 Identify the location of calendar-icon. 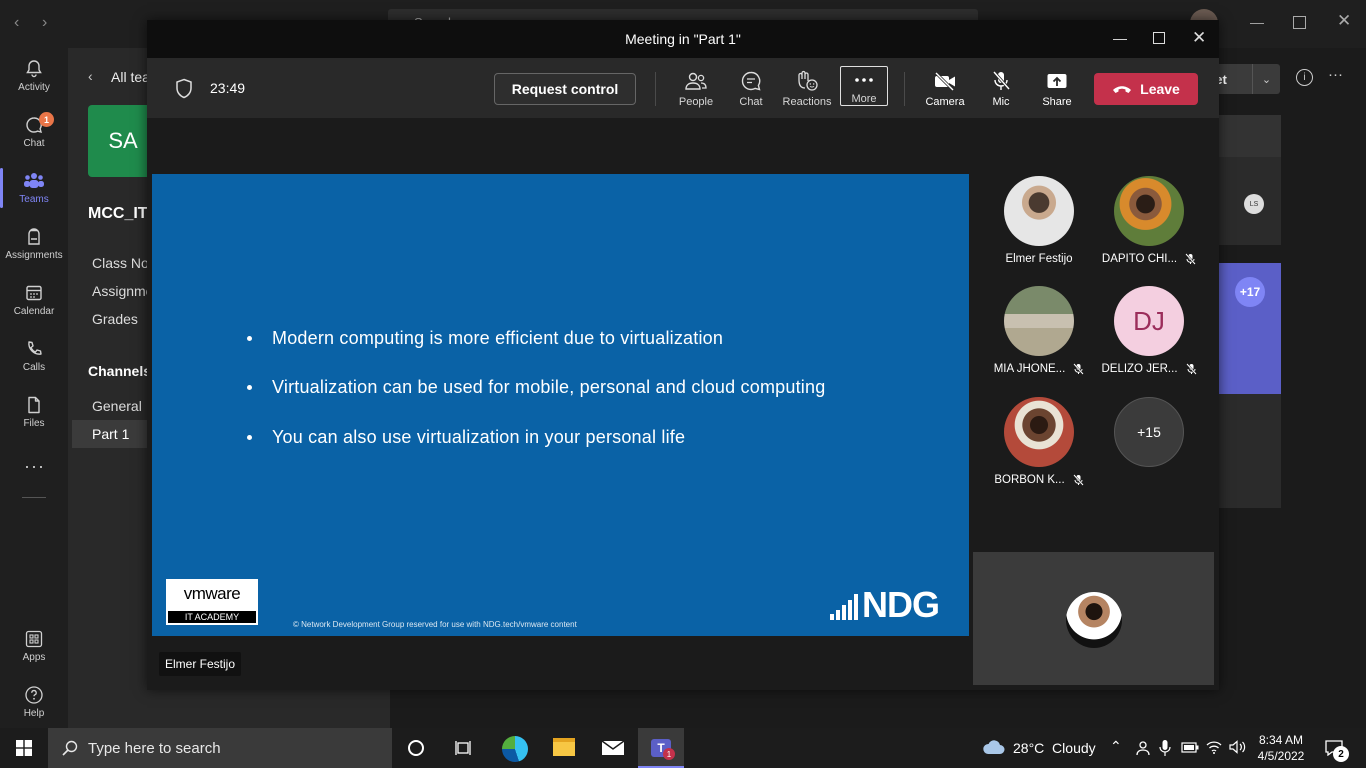
(34, 293).